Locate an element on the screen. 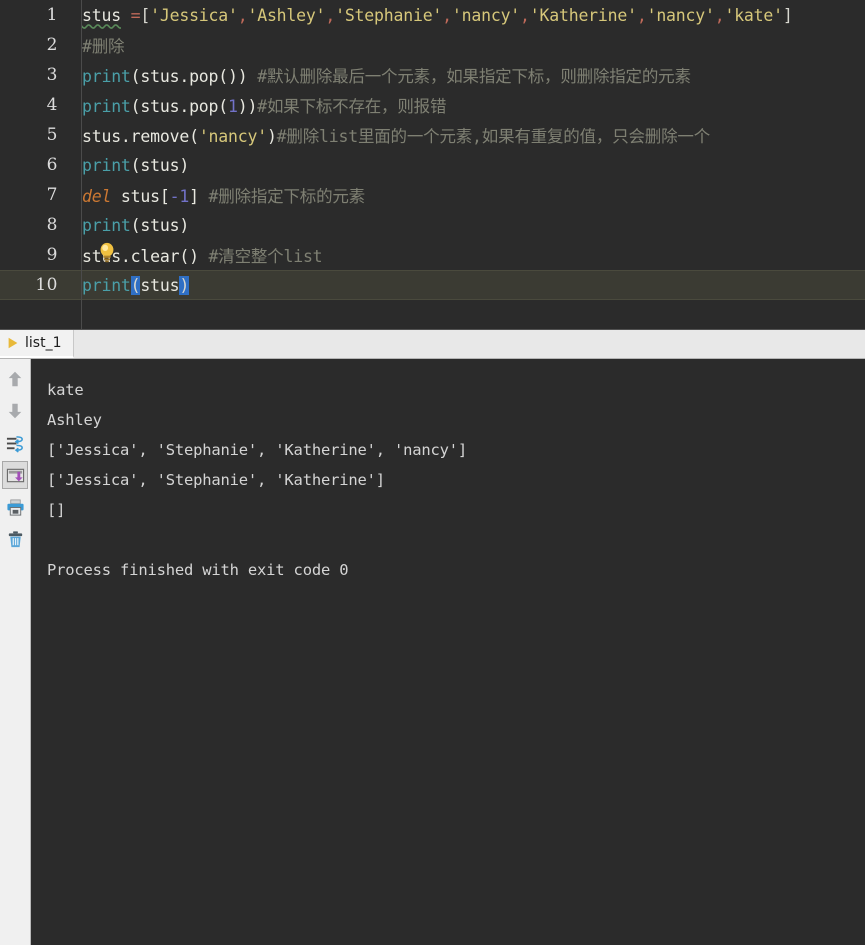  console-output-line: ['Jessica', 'Stephanie', 'Katherine'] is located at coordinates (216, 480).